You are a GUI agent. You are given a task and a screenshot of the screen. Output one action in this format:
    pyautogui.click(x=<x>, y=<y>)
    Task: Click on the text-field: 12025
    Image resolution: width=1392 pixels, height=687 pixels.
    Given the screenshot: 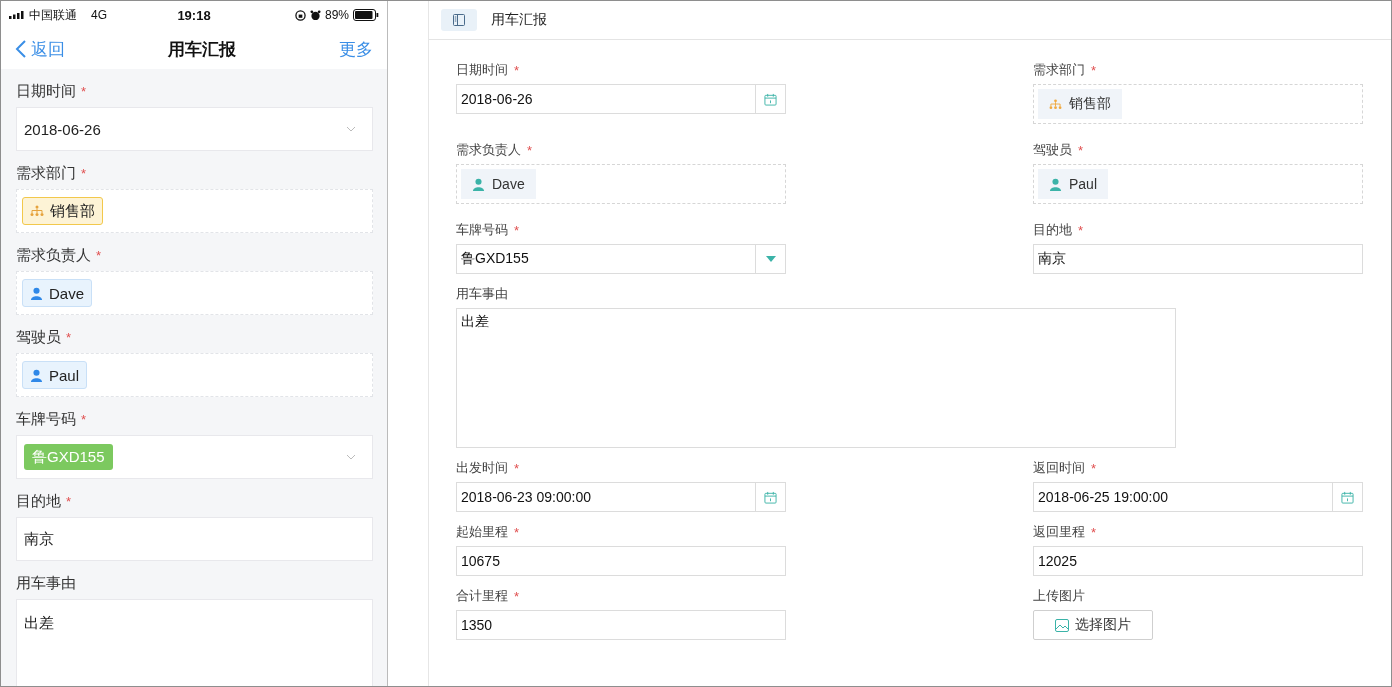 What is the action you would take?
    pyautogui.click(x=1198, y=561)
    